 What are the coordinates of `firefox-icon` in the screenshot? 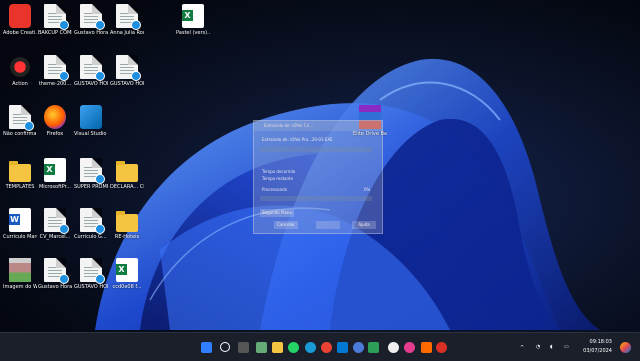 It's located at (55, 117).